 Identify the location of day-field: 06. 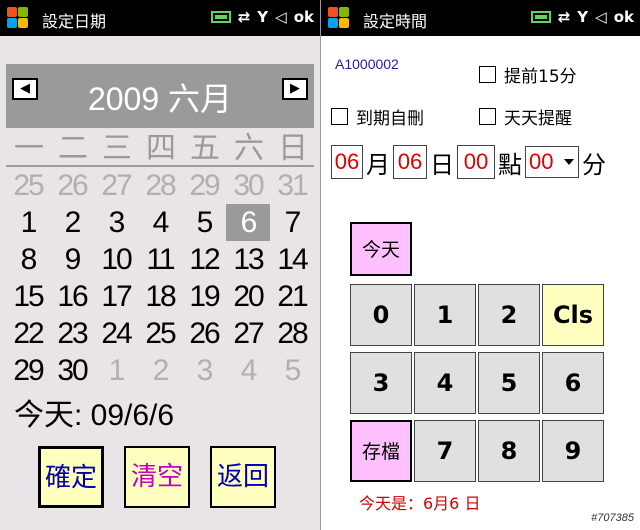
(410, 162).